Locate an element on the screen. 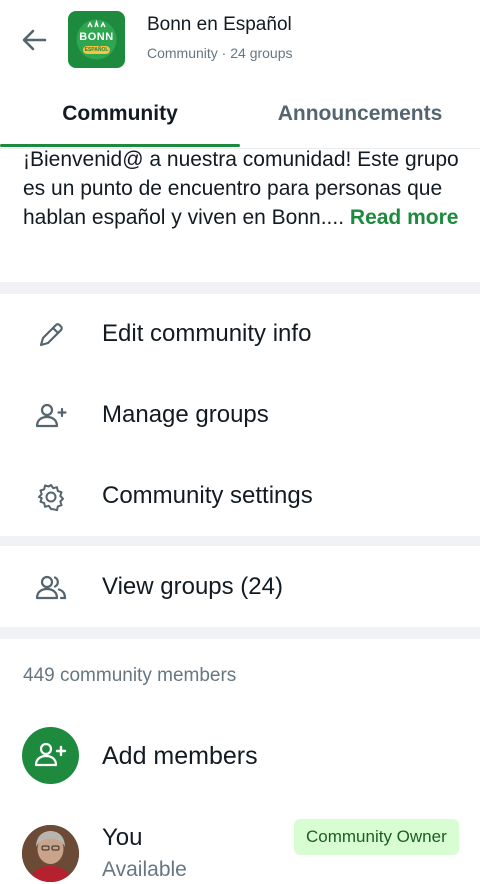 The height and width of the screenshot is (884, 480). logo-subtext: ESPAÑOL is located at coordinates (96, 50).